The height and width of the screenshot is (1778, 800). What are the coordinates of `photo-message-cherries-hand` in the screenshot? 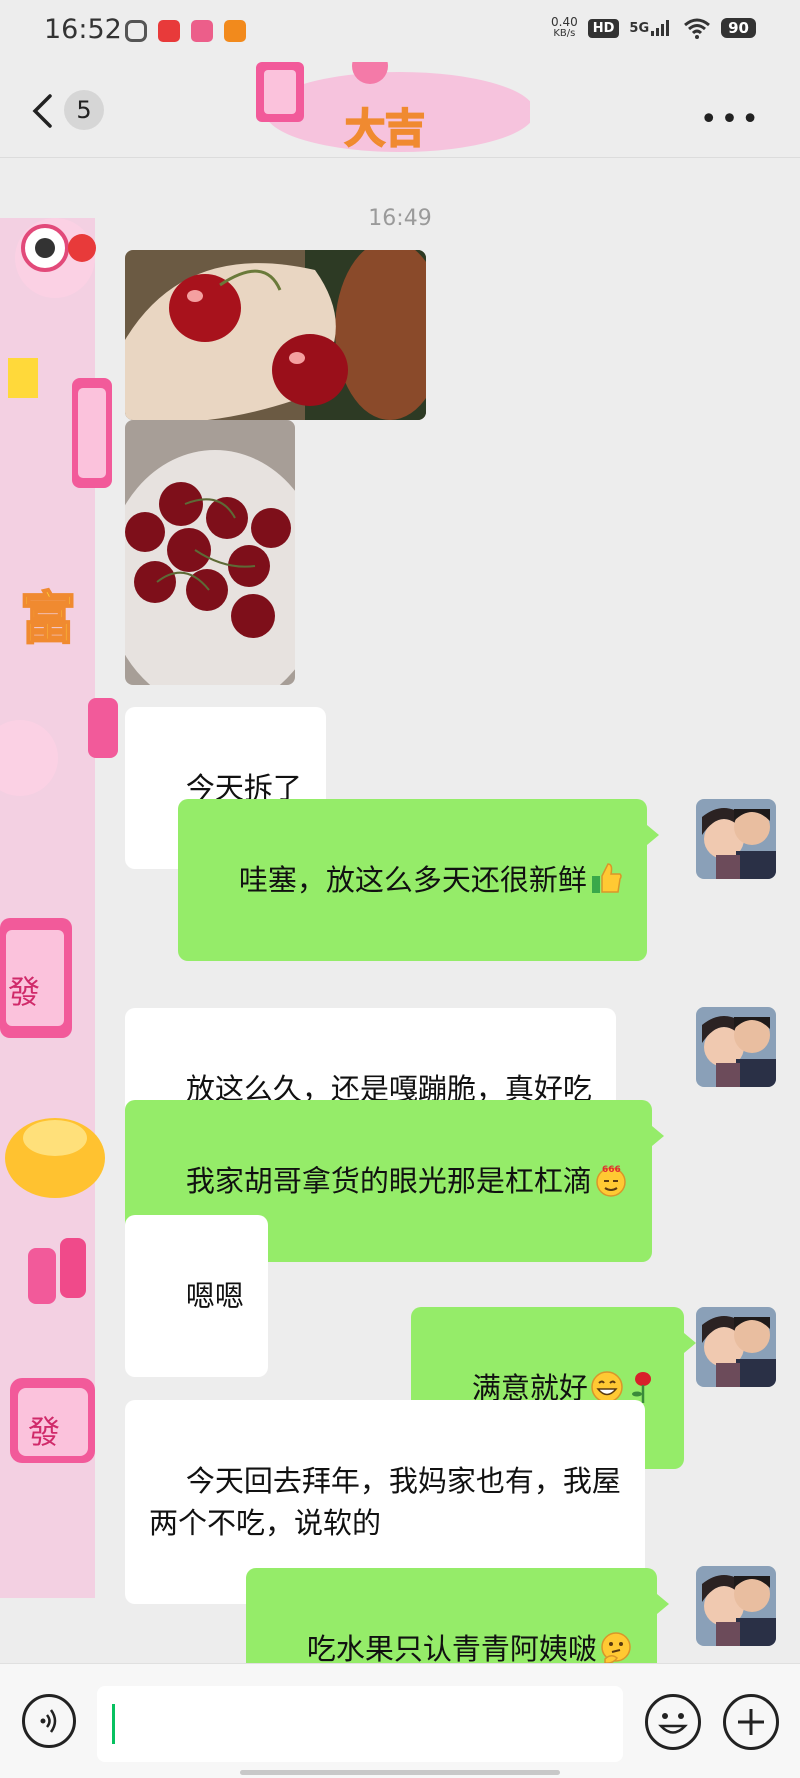 It's located at (275, 335).